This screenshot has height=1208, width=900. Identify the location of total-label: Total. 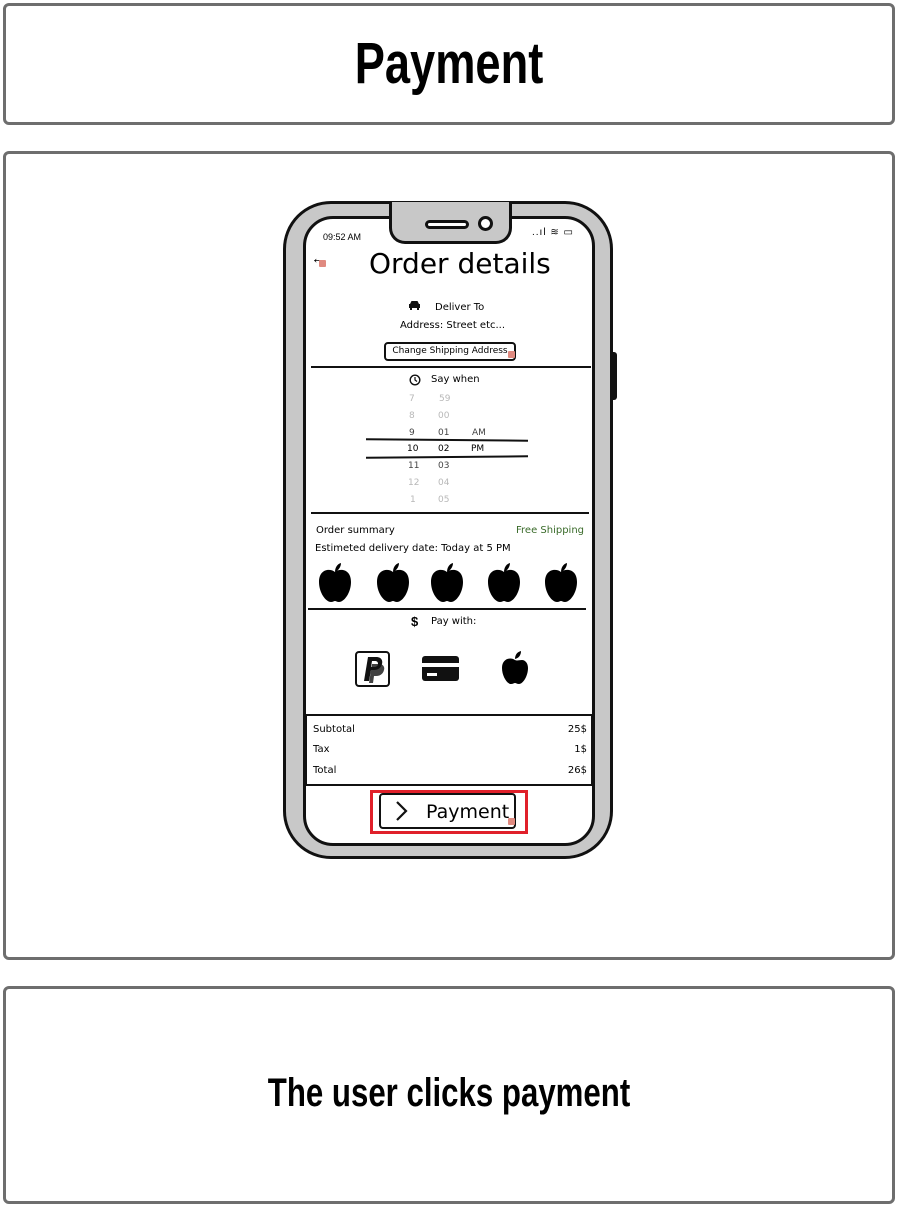
(325, 770).